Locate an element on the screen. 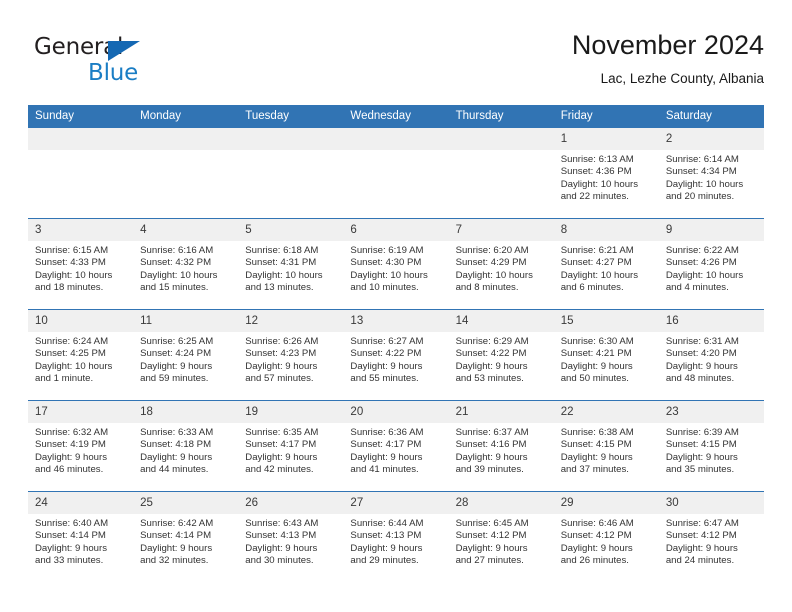  sunrise-text: Sunrise: 6:16 AM is located at coordinates (177, 250).